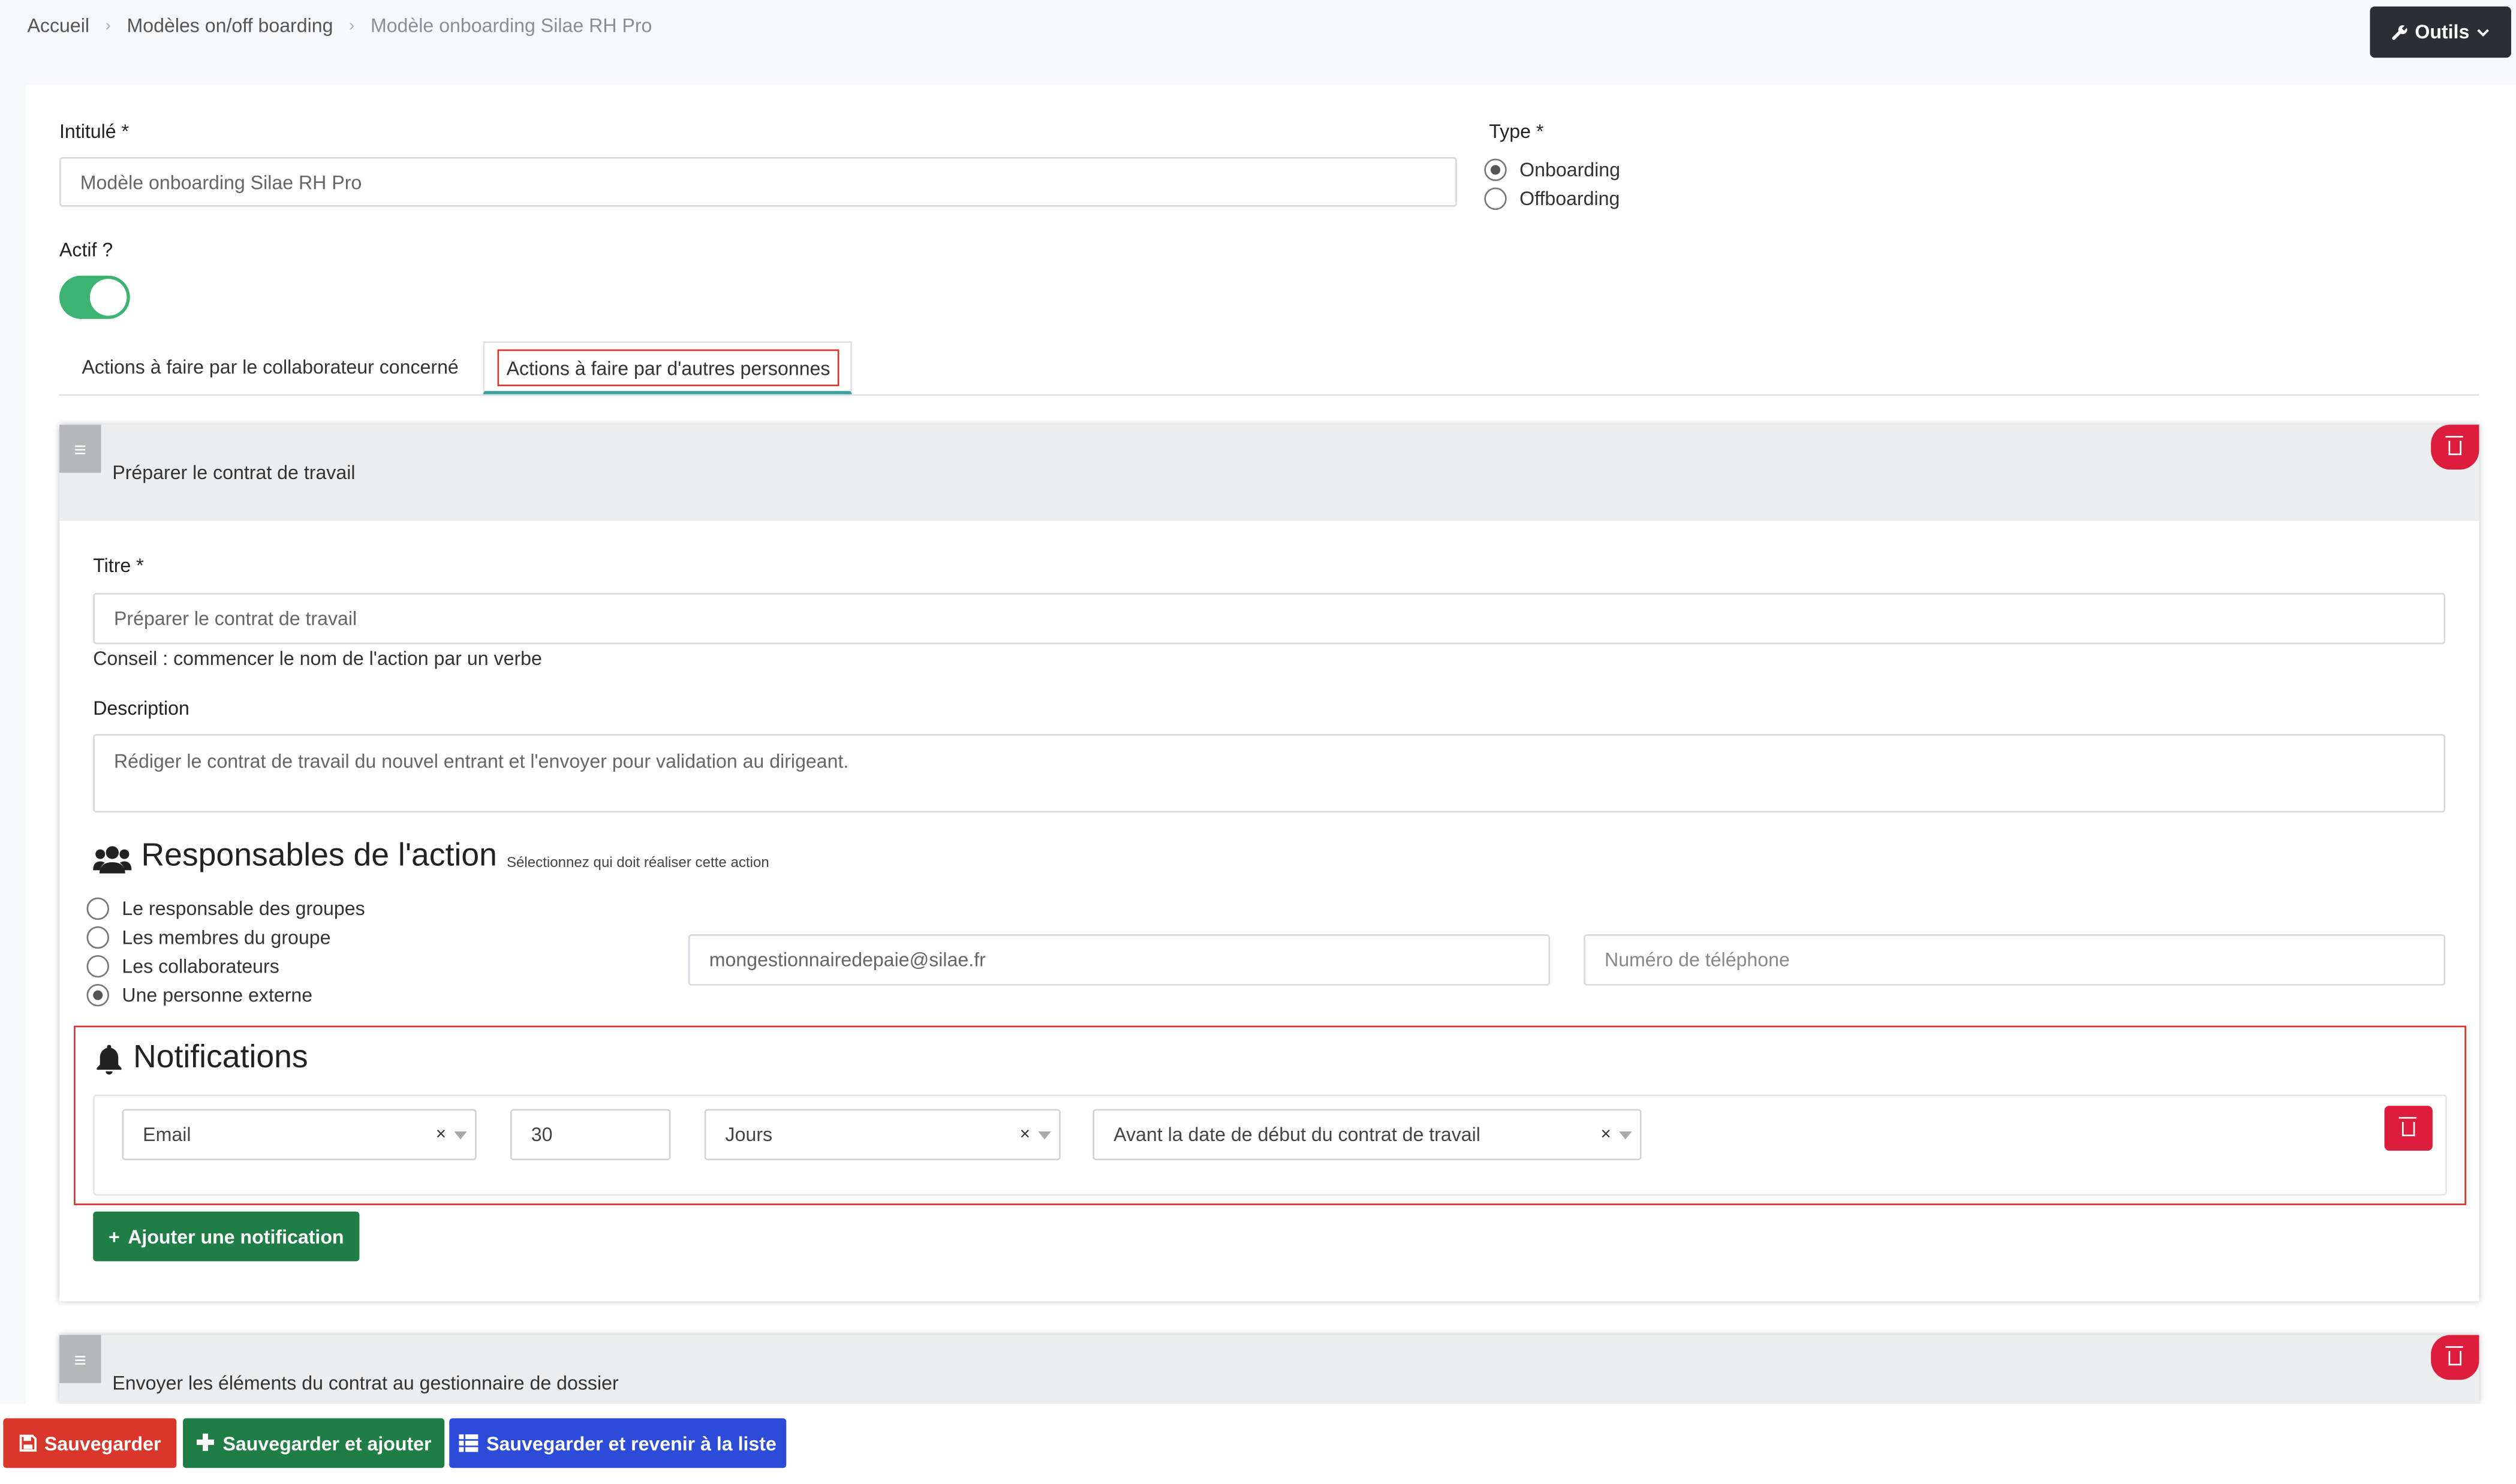 The image size is (2516, 1484). Describe the element at coordinates (217, 995) in the screenshot. I see `responsable-option-label: Une personne externe` at that location.